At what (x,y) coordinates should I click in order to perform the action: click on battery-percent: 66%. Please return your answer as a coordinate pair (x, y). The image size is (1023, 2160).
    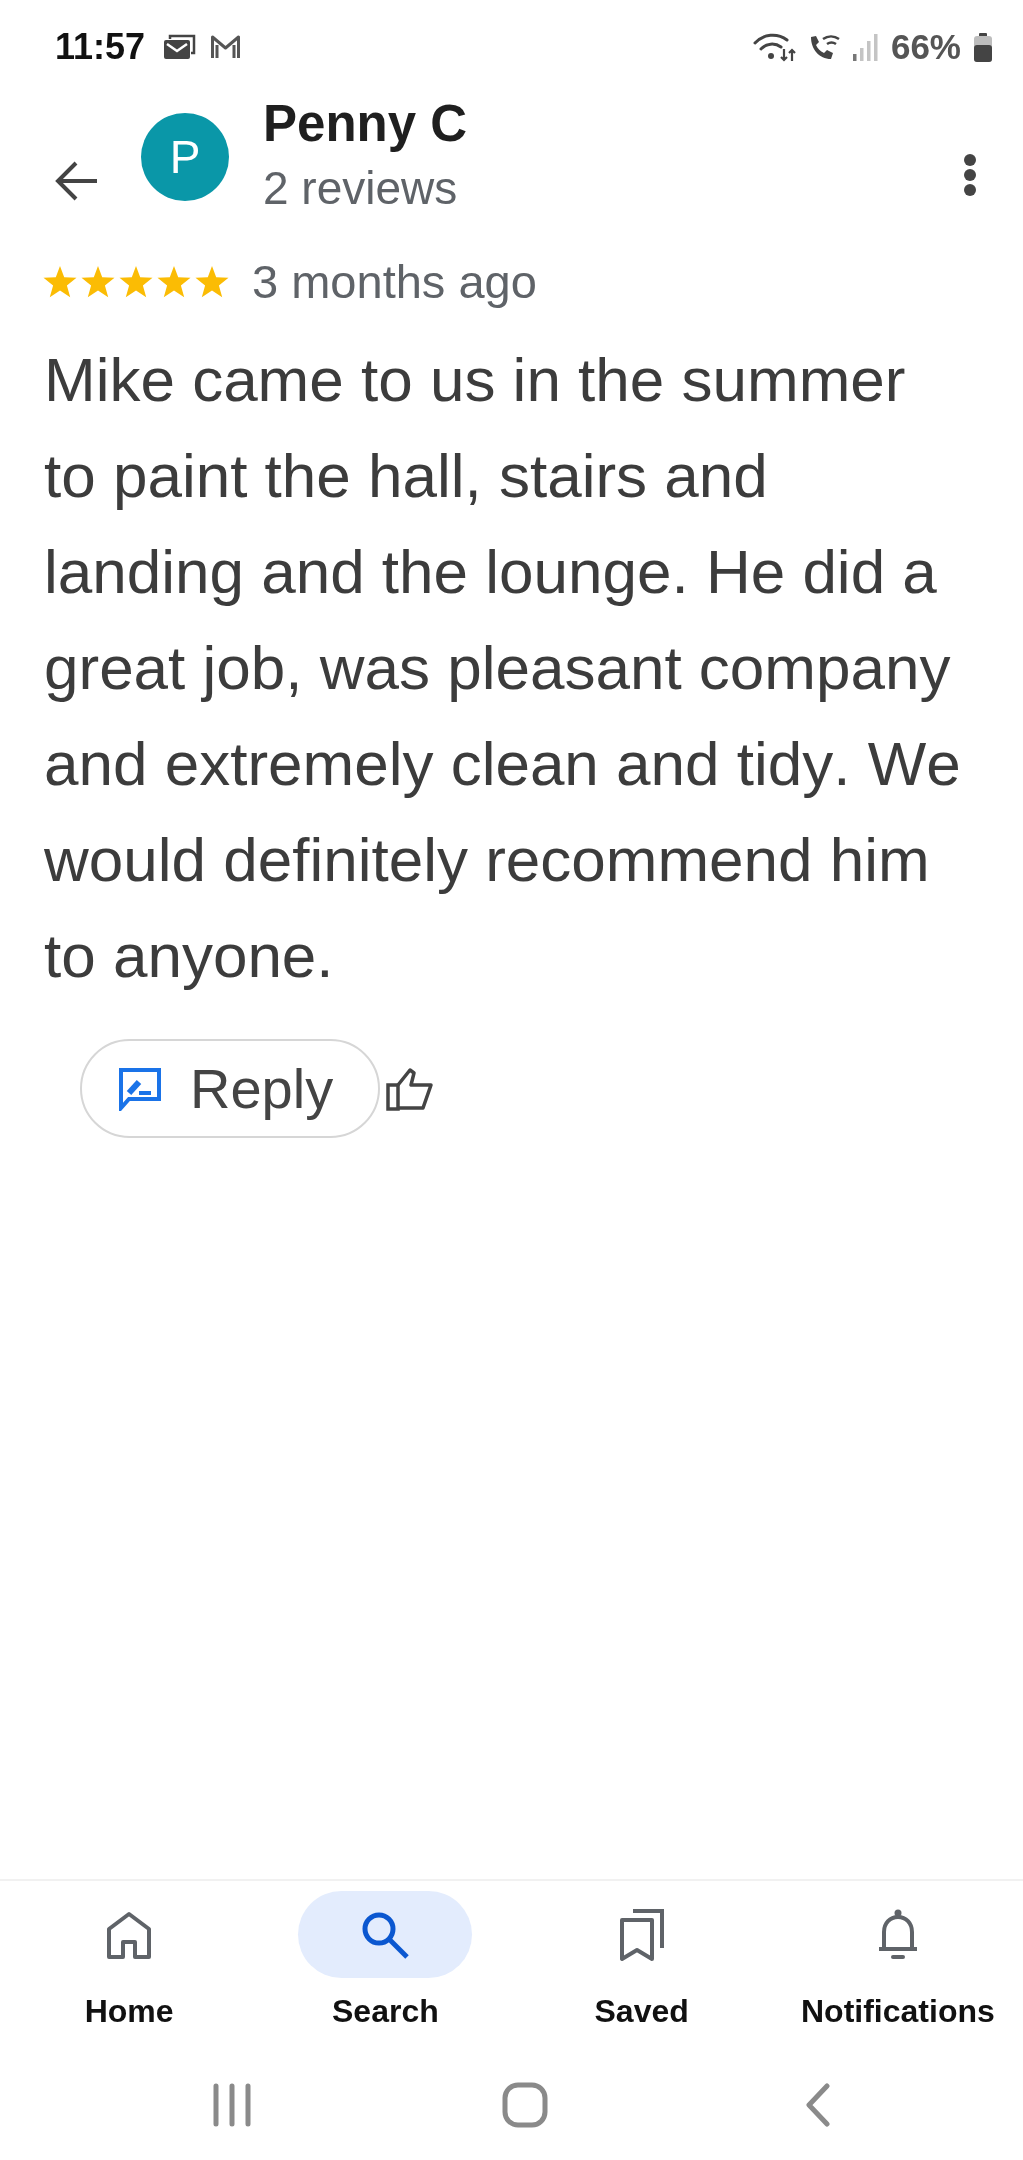
    Looking at the image, I should click on (925, 47).